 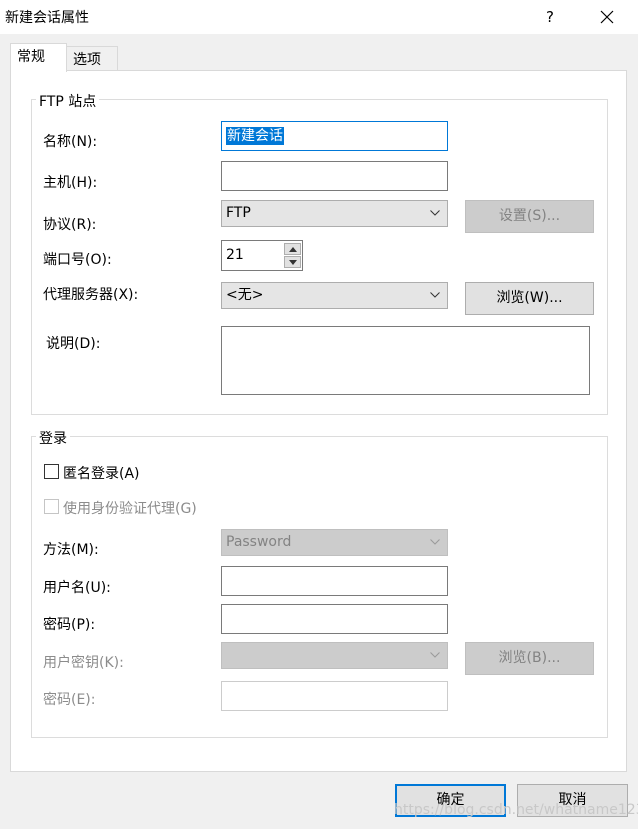 What do you see at coordinates (334, 581) in the screenshot?
I see `username-input` at bounding box center [334, 581].